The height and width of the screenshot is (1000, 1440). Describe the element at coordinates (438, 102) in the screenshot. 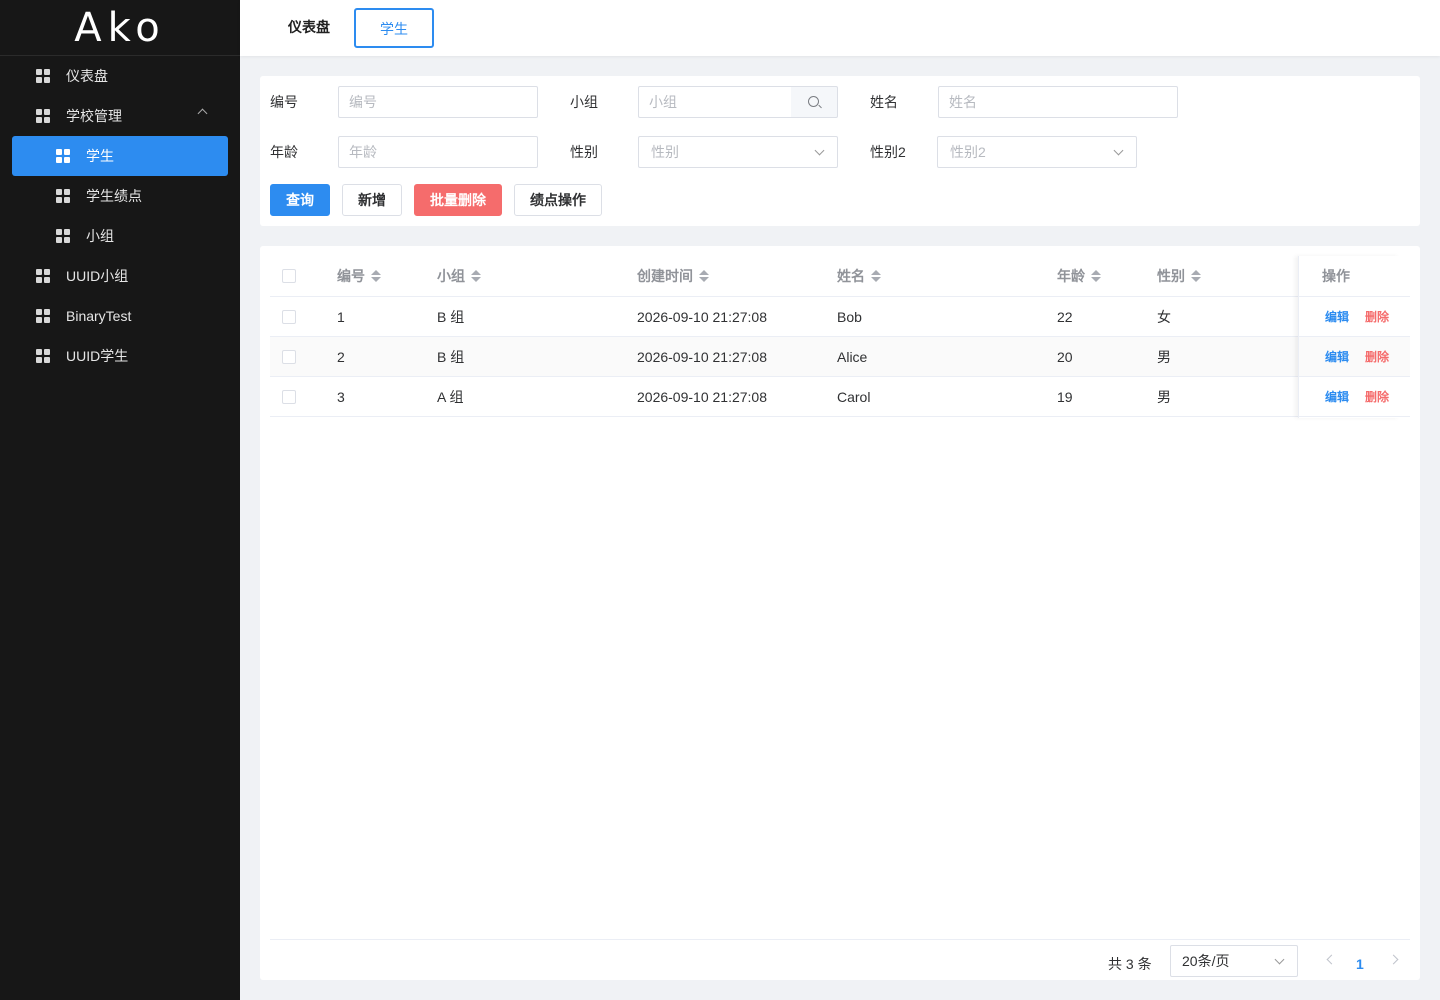

I see `id-input` at that location.